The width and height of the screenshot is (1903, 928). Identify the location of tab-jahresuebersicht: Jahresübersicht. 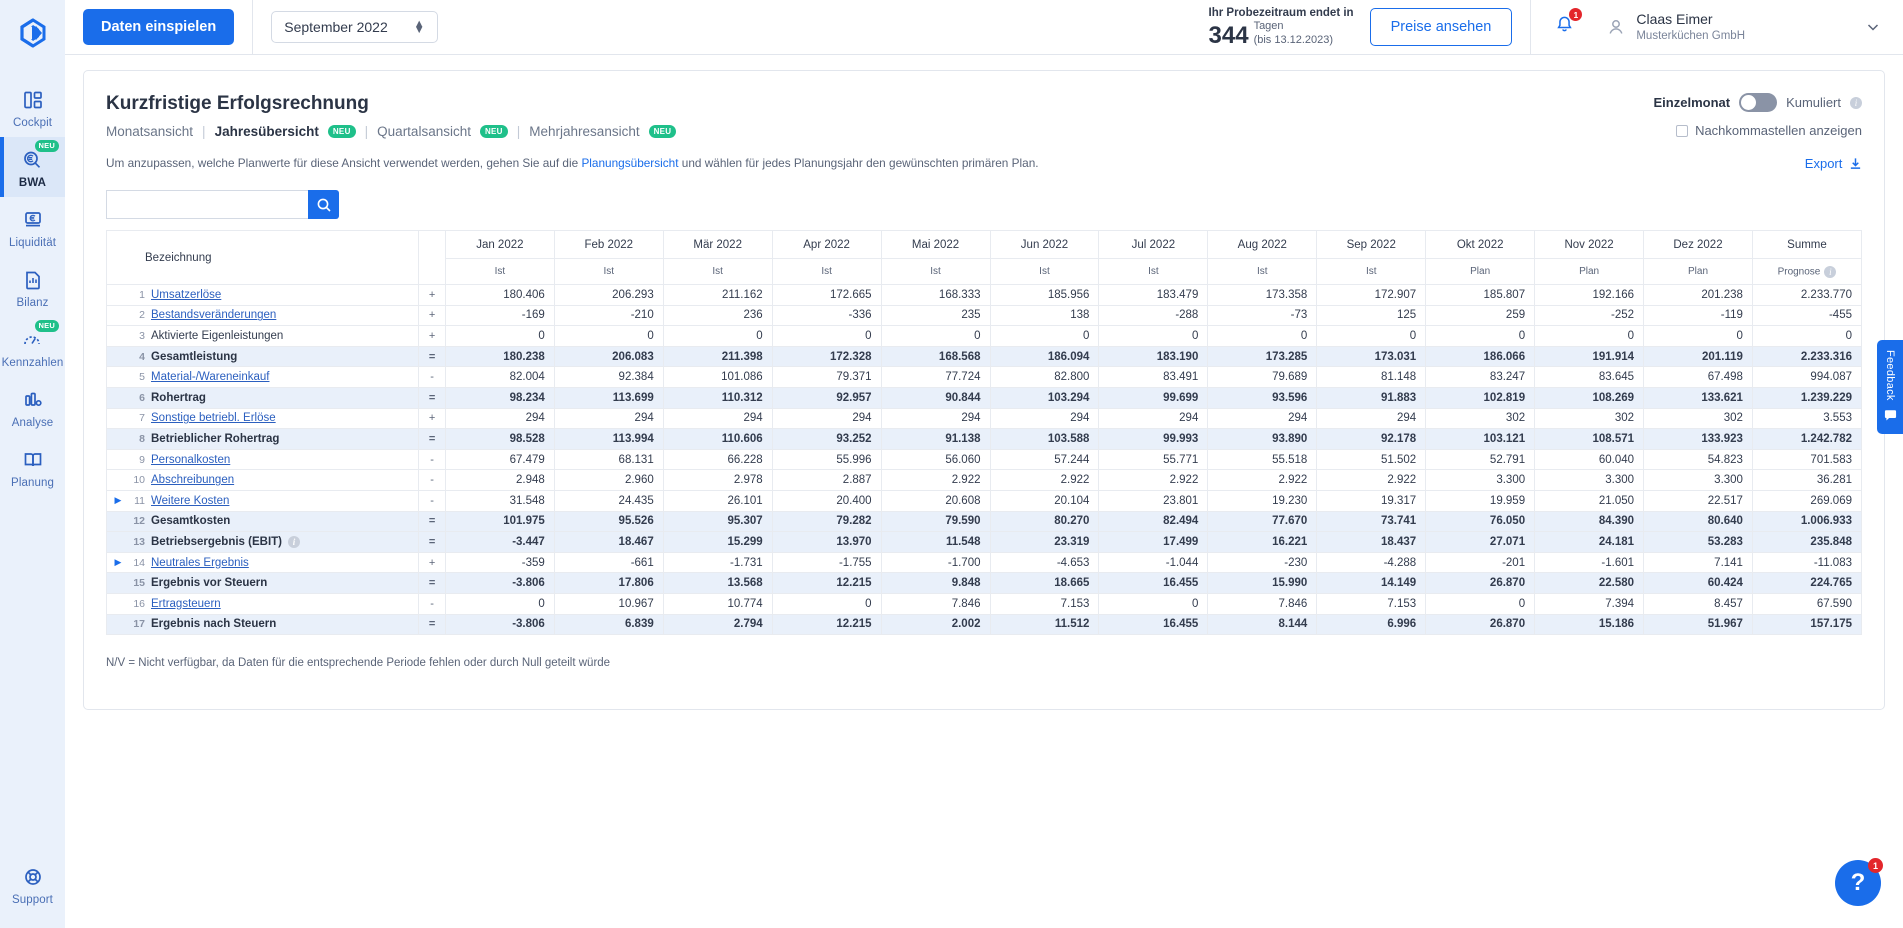
(267, 131).